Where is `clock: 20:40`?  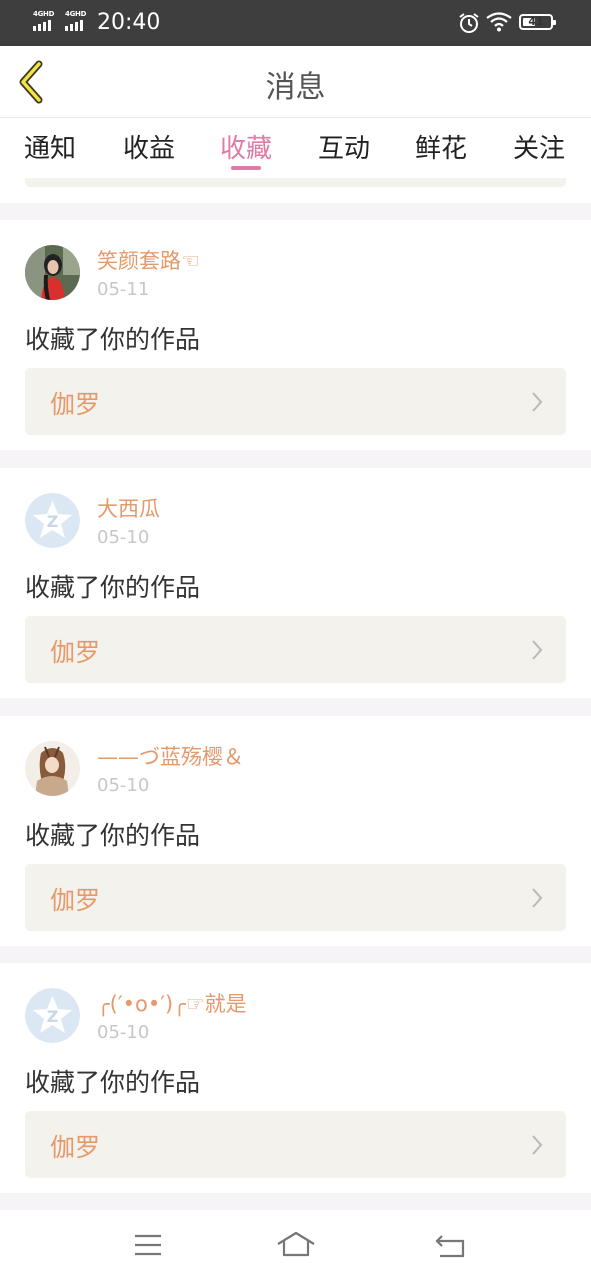 clock: 20:40 is located at coordinates (129, 22).